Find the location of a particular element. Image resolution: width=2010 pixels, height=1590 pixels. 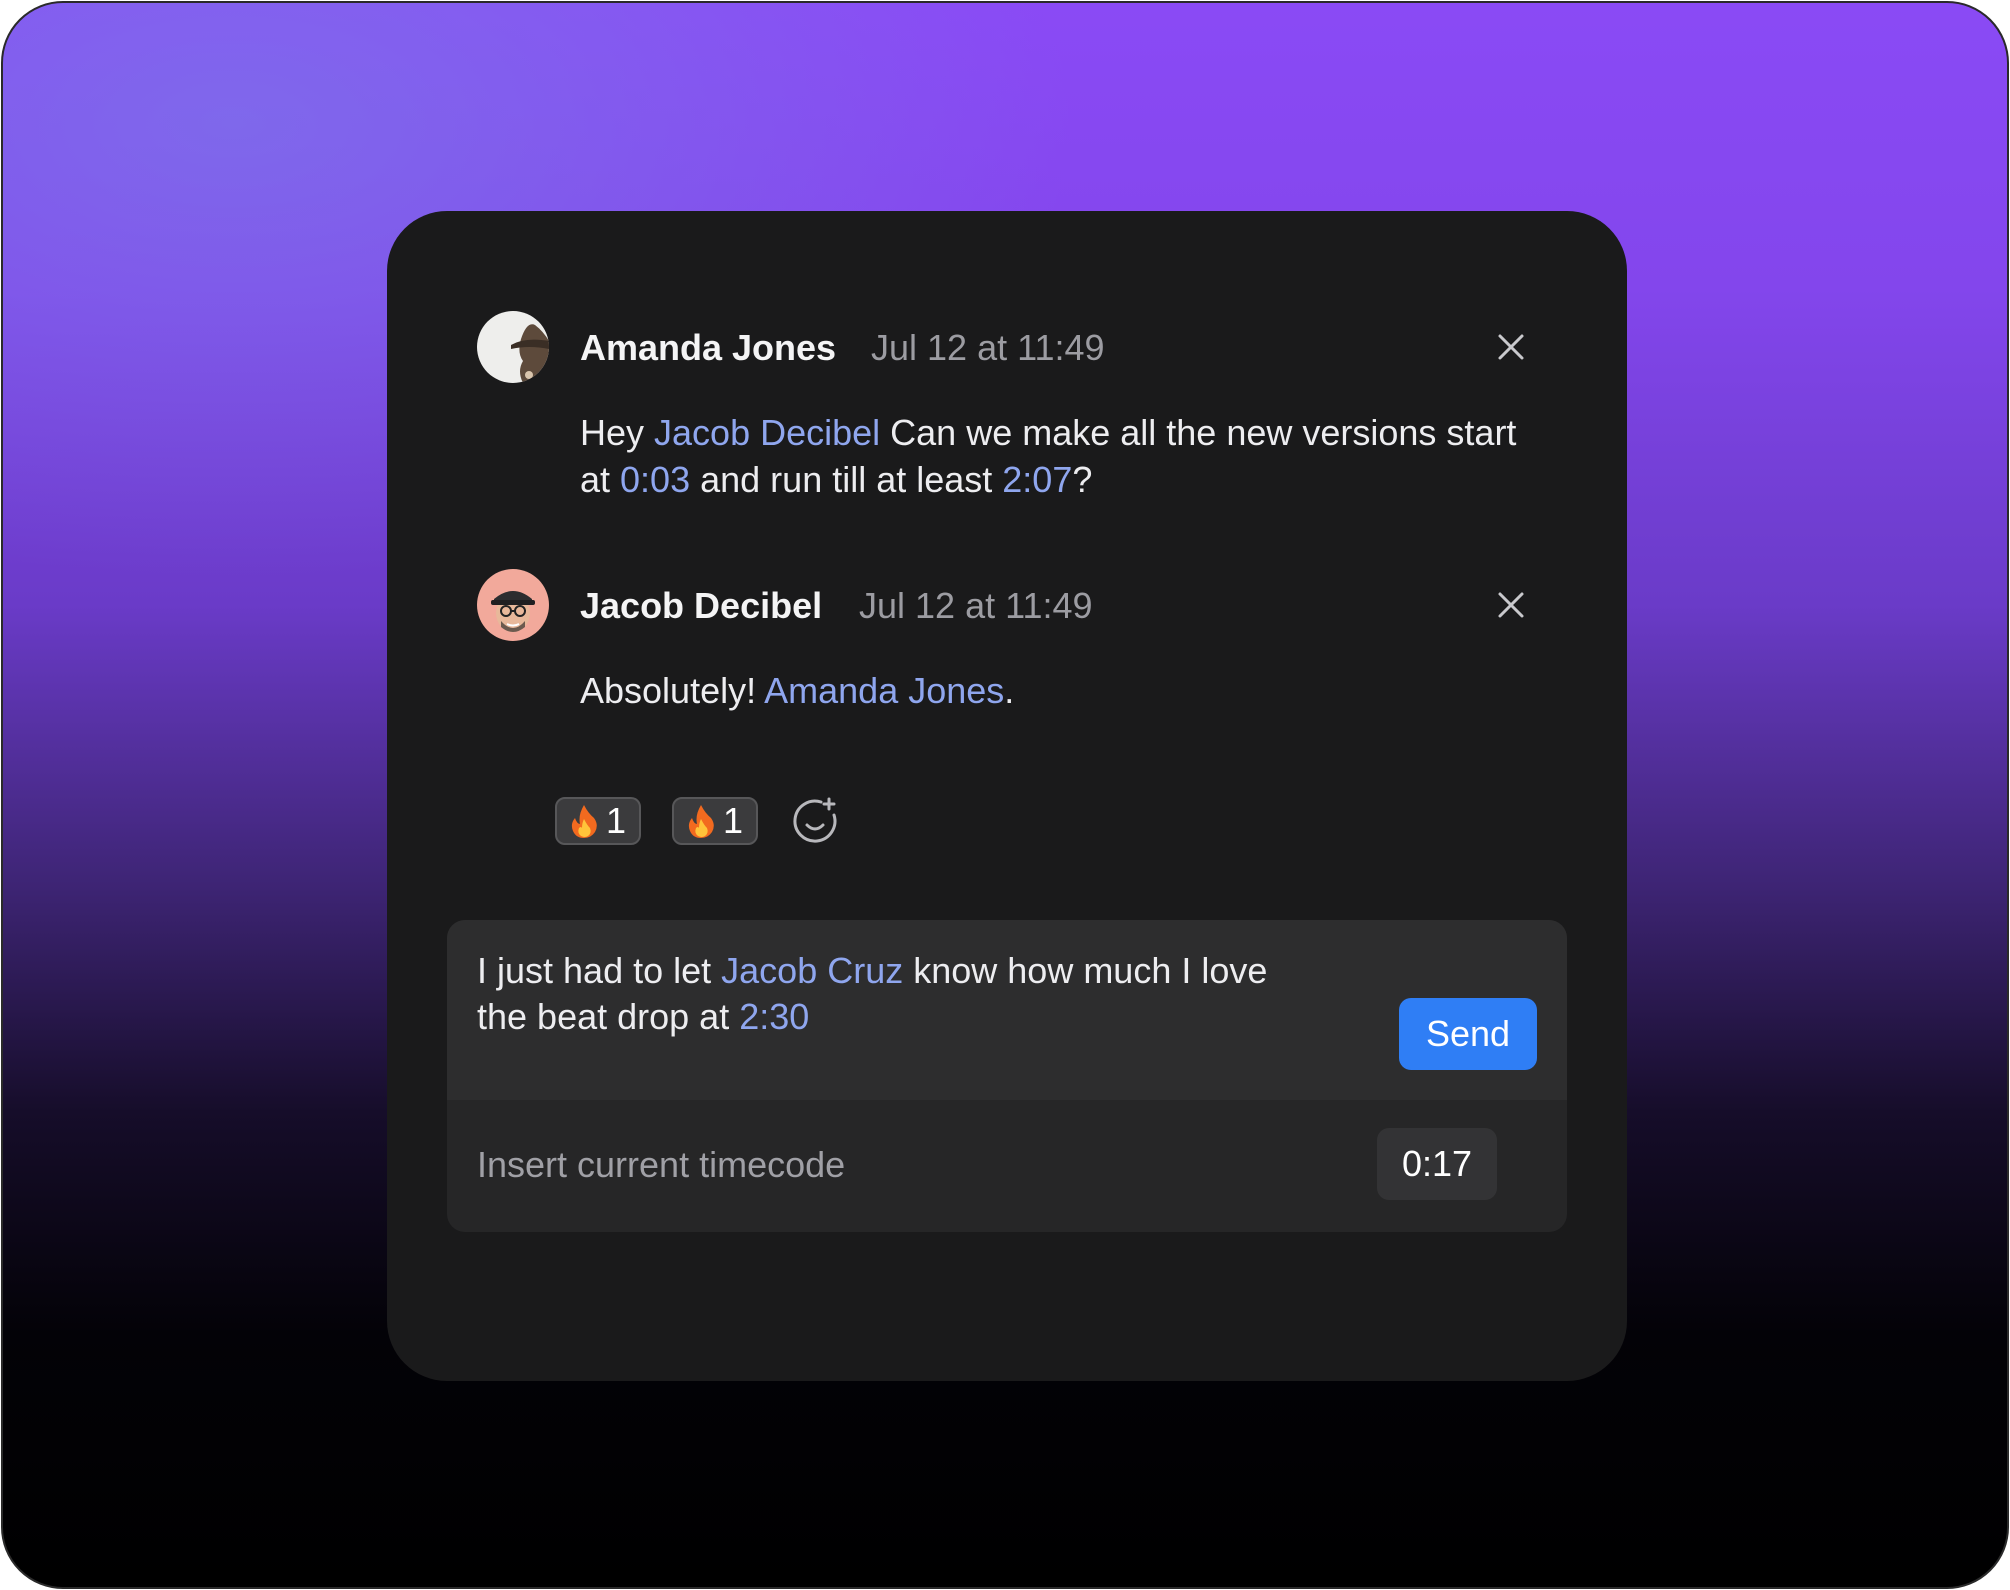

composer-footer: Insert current timecode 0:17 is located at coordinates (1007, 1166).